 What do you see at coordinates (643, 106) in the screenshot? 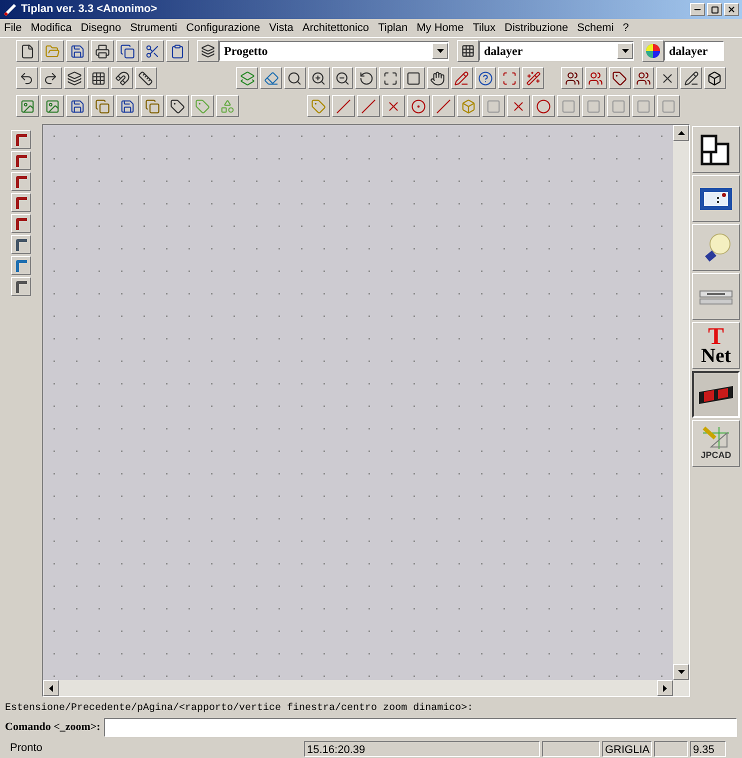
I see `snap-quick-icon-button` at bounding box center [643, 106].